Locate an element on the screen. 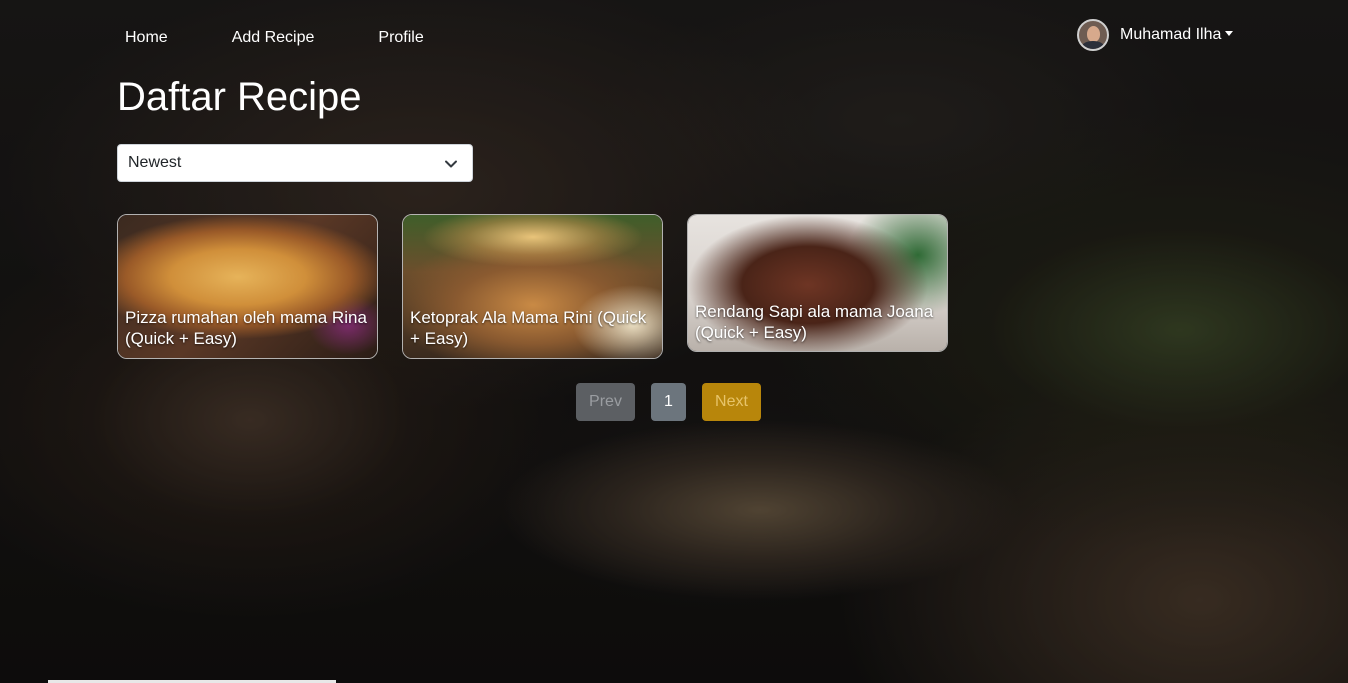  recipe-card: Ketoprak Ala Mama Rini (Quick + Easy) is located at coordinates (532, 286).